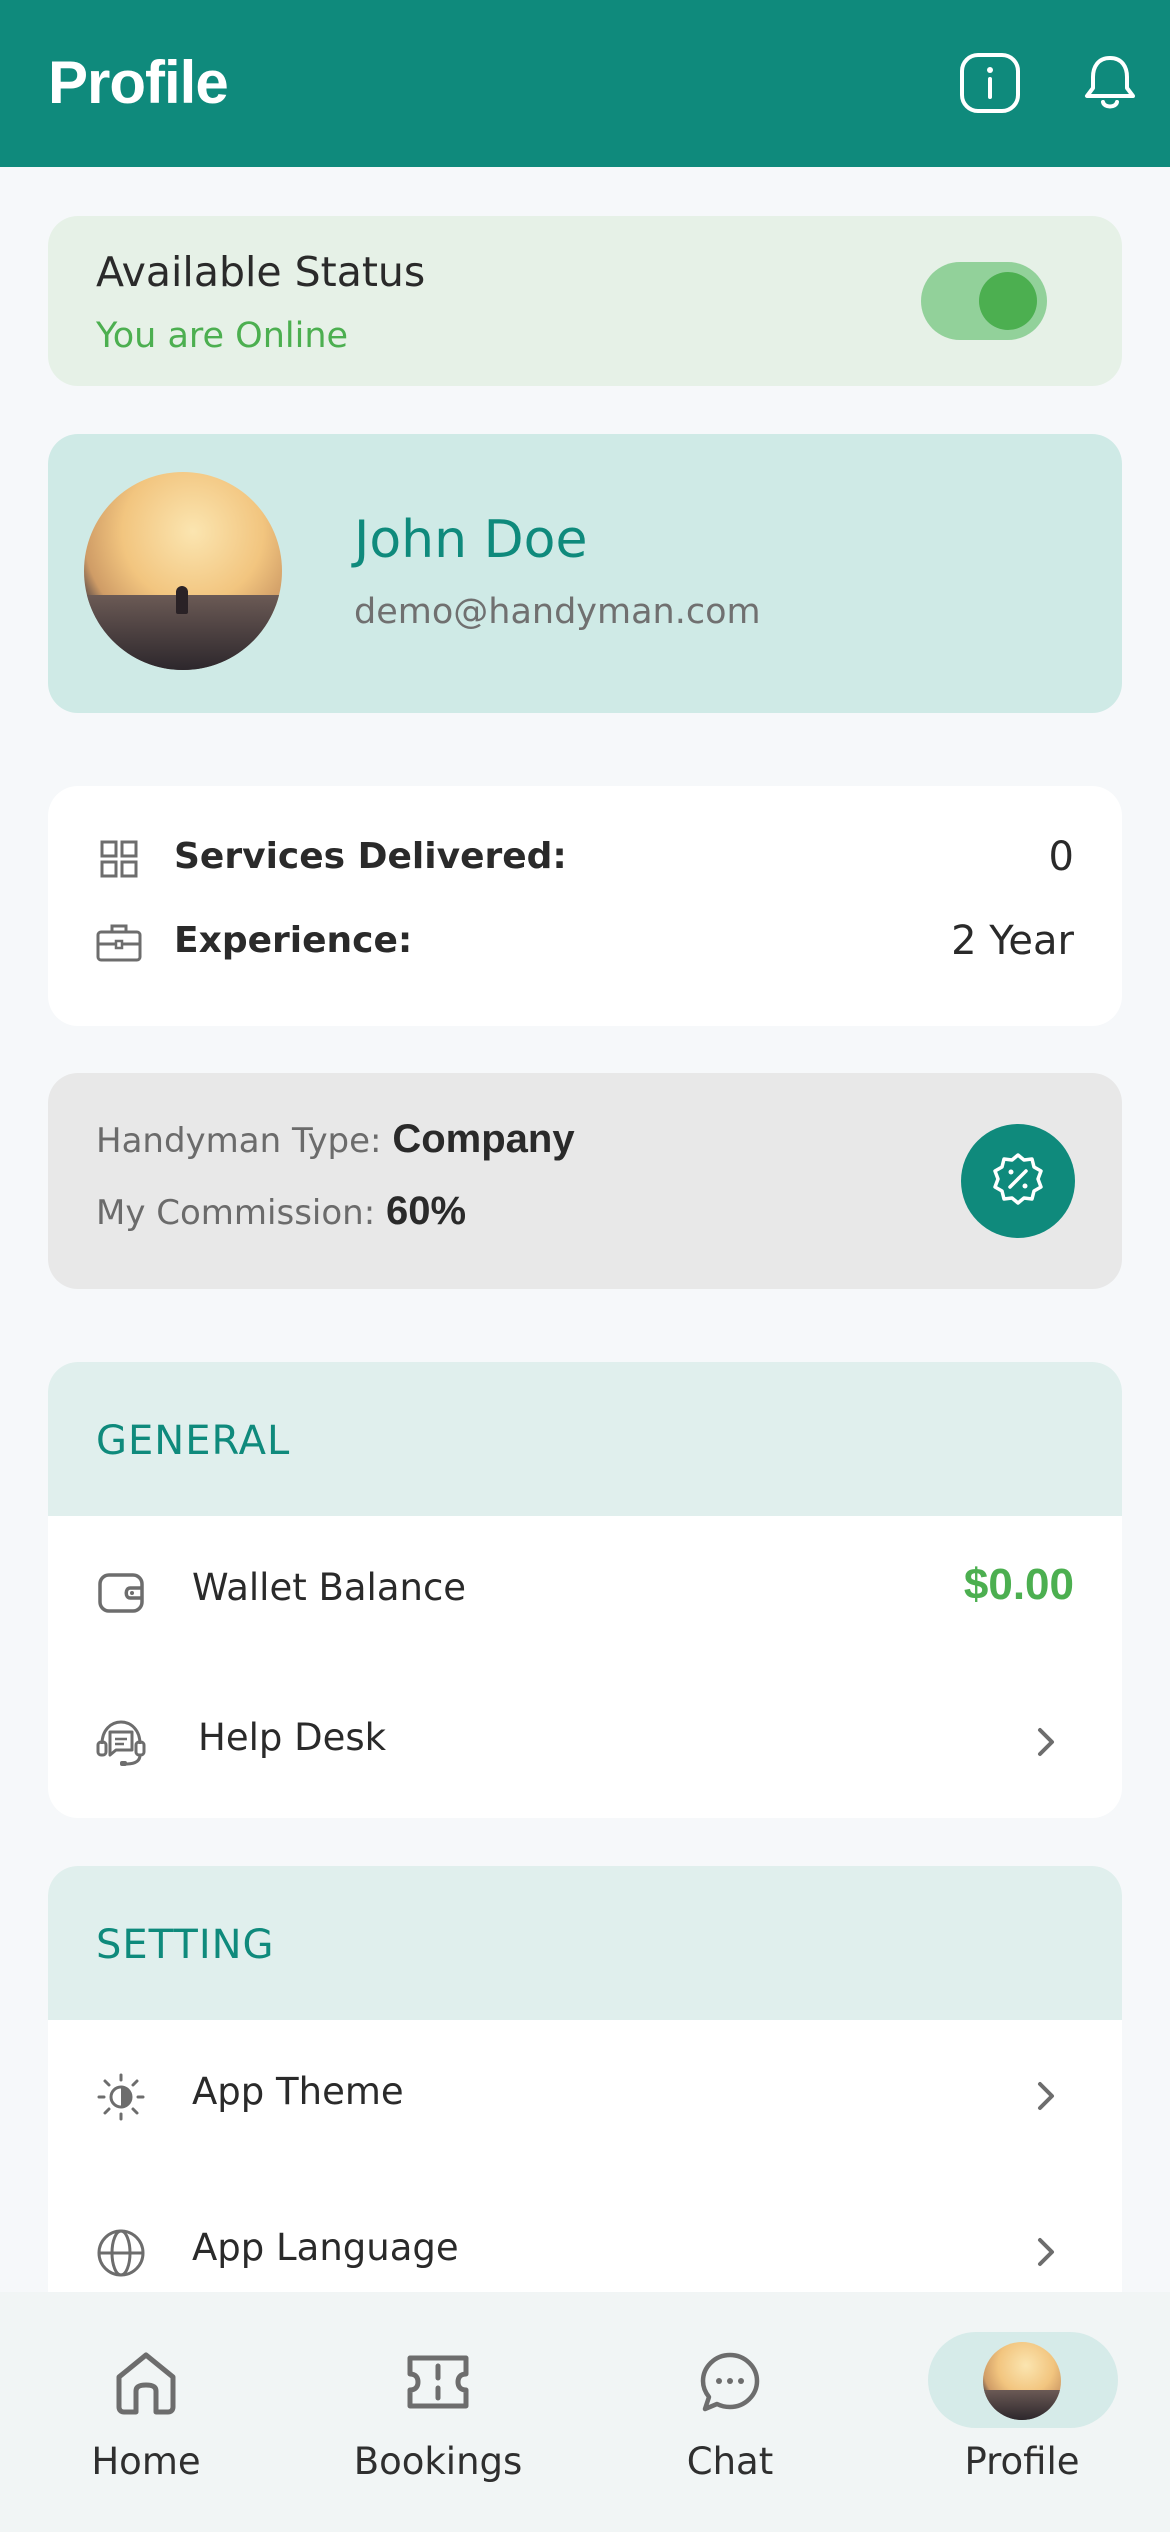 This screenshot has height=2532, width=1170. I want to click on nav-bookings: Bookings, so click(438, 2412).